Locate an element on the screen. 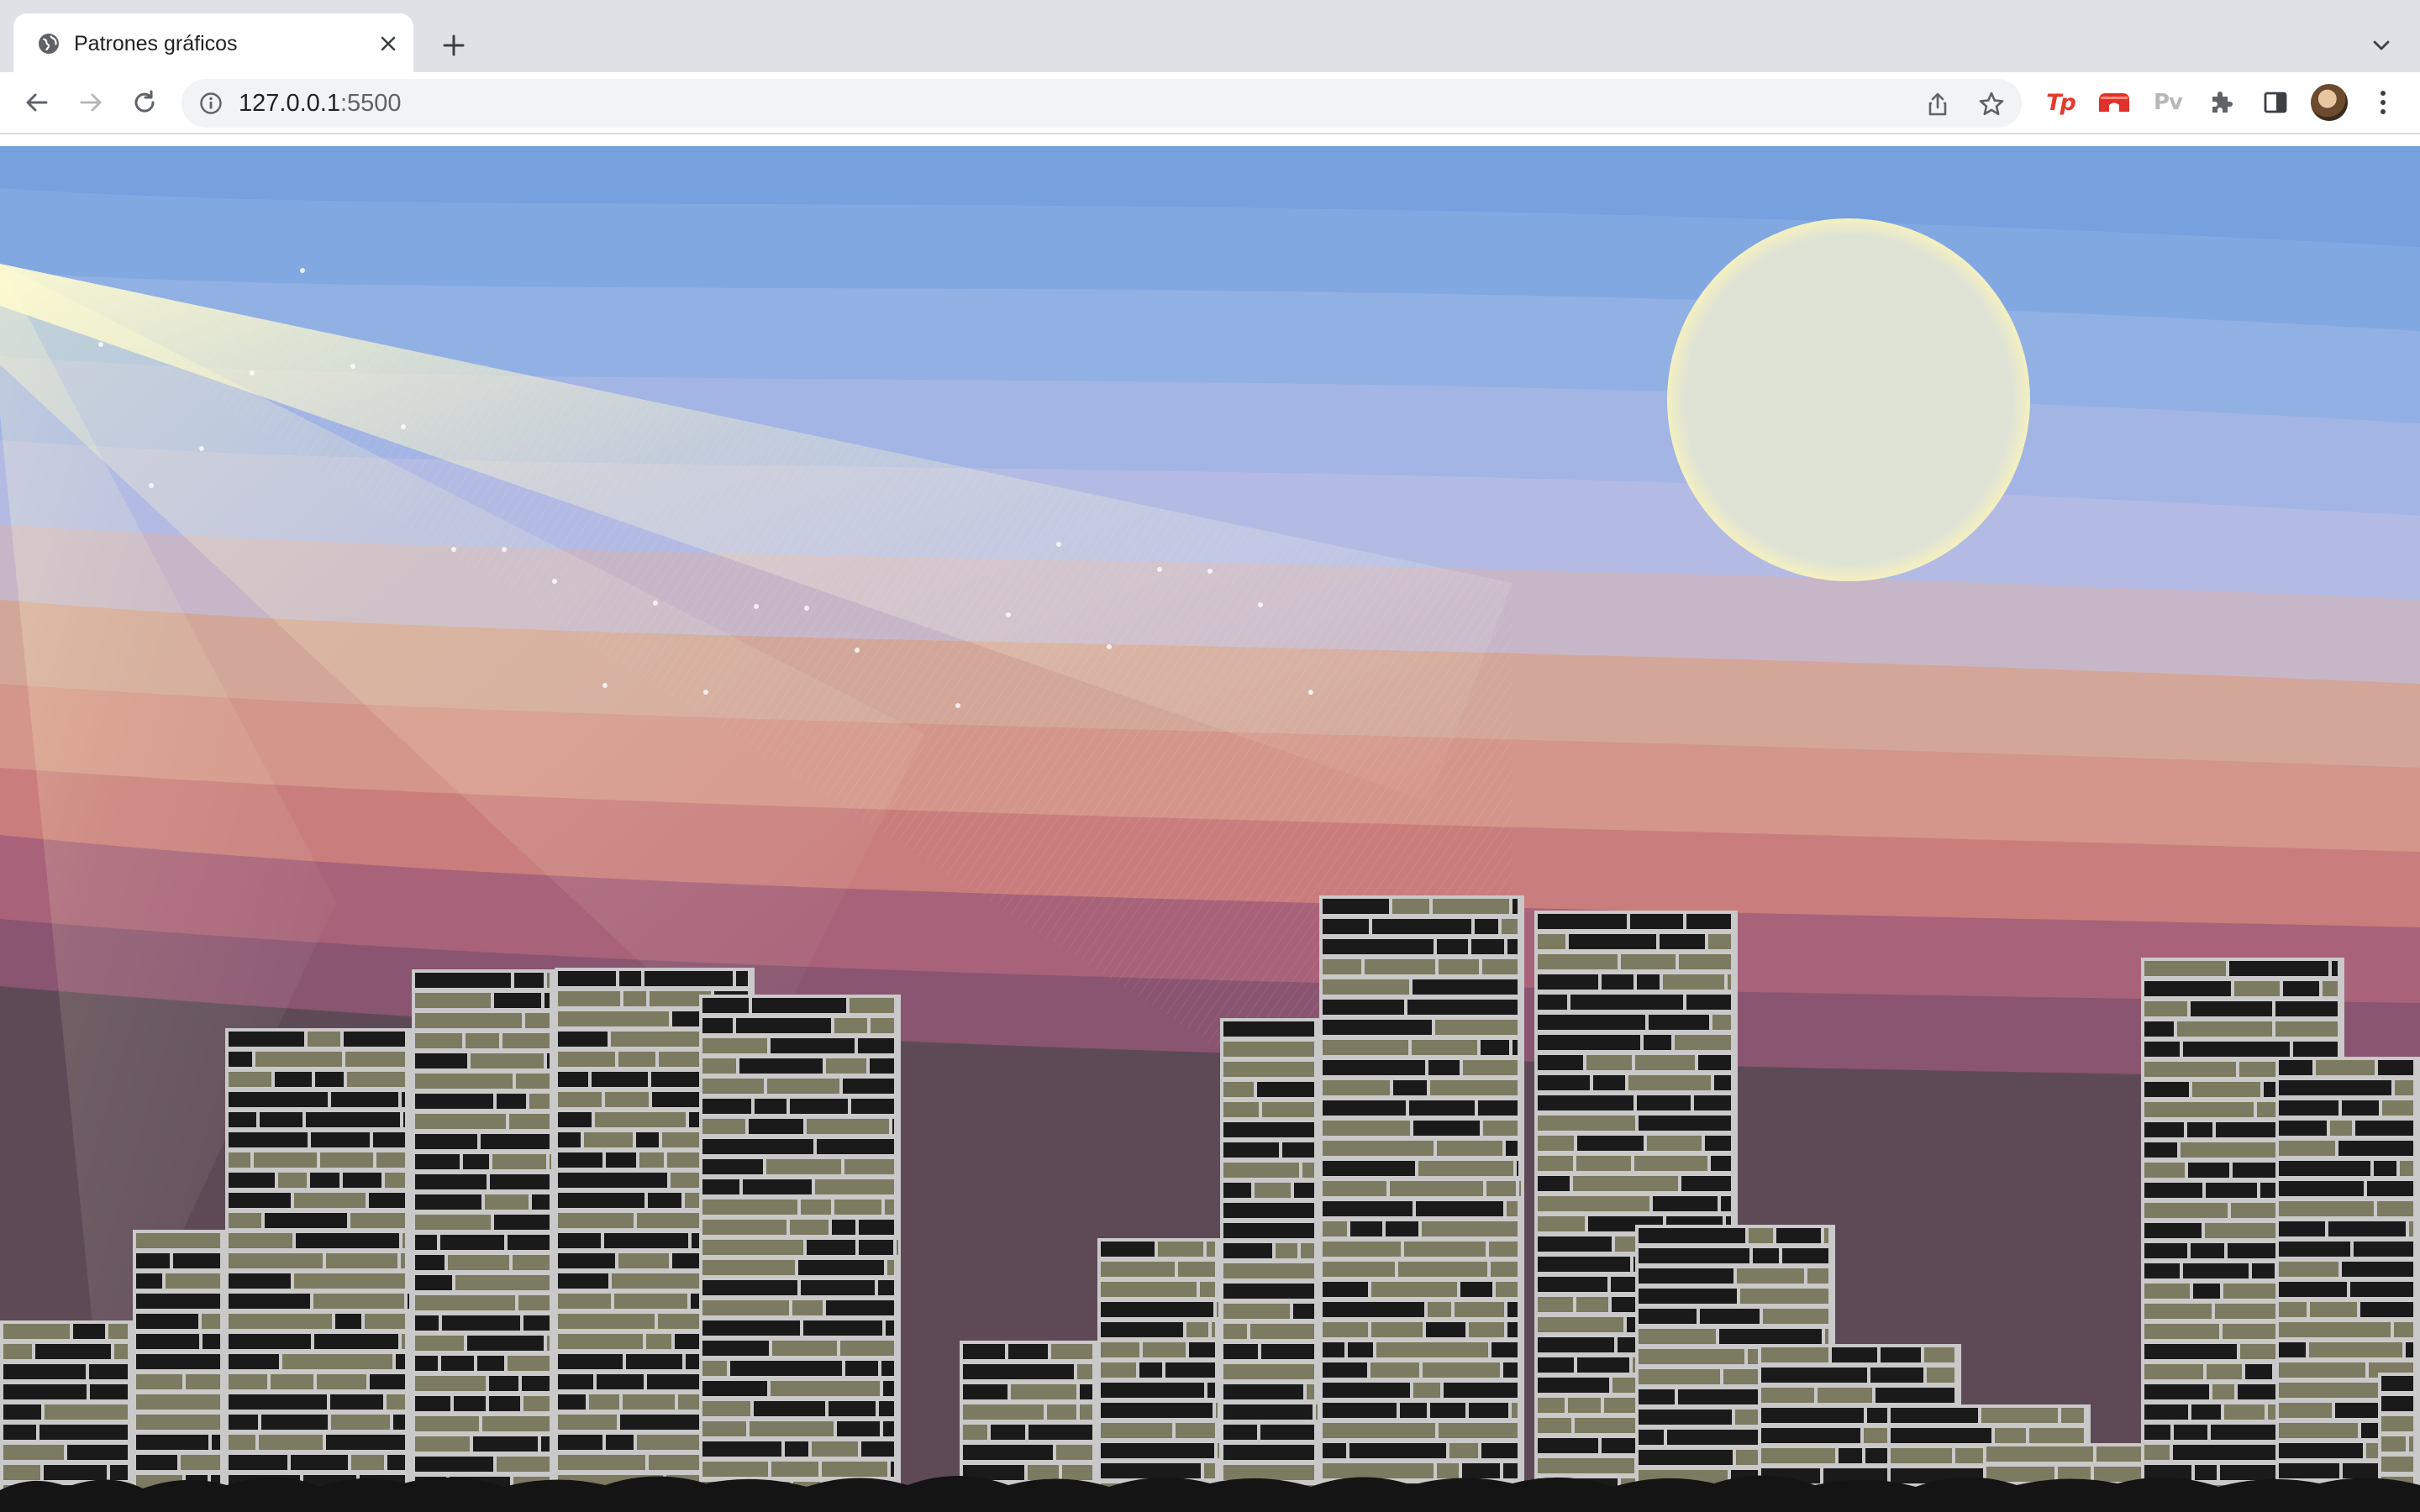 This screenshot has width=2420, height=1512. extensions-puzzle-icon is located at coordinates (2221, 102).